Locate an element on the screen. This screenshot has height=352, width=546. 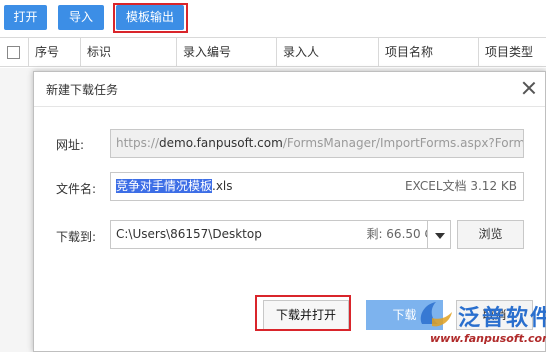
column-header-entry-no: 录入编号 is located at coordinates (226, 52).